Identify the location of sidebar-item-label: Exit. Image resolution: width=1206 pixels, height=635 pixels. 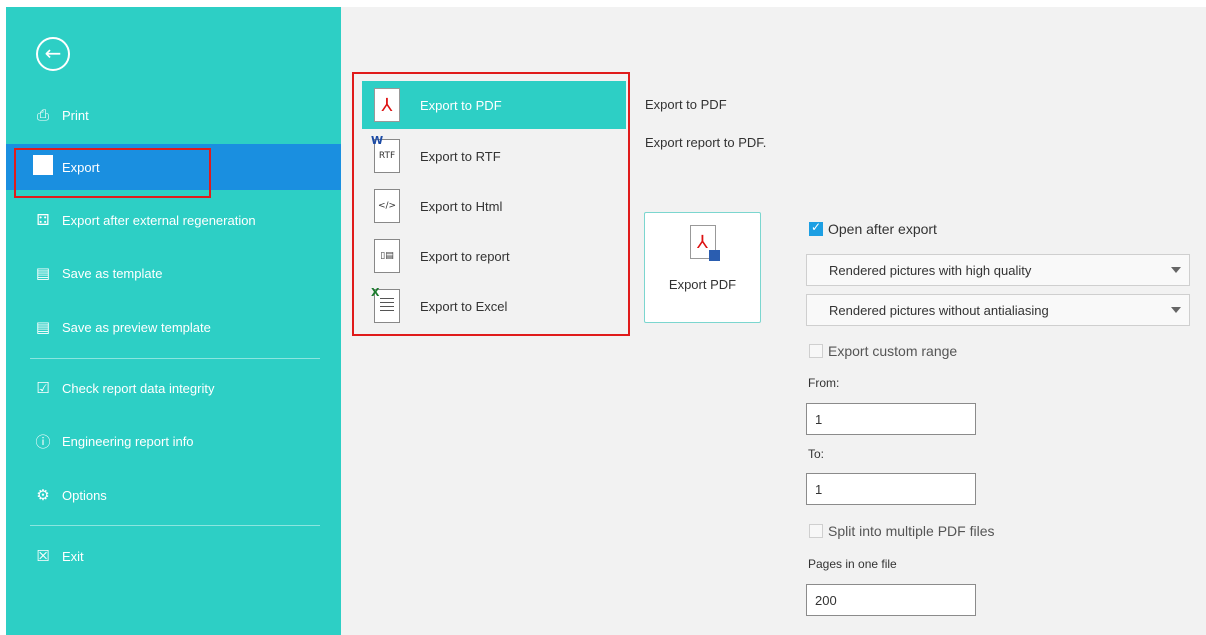
(73, 556).